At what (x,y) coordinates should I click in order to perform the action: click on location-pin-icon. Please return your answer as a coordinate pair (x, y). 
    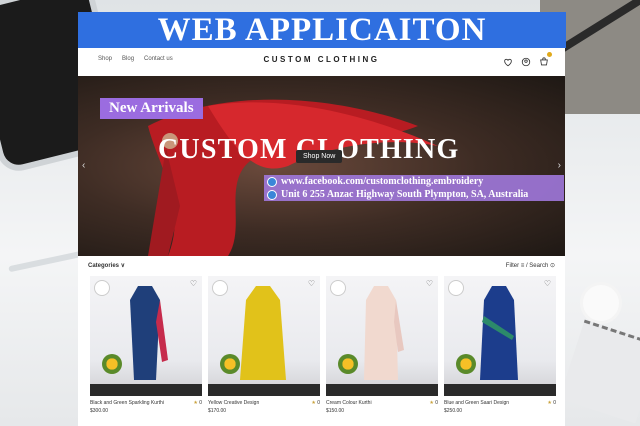
    Looking at the image, I should click on (272, 194).